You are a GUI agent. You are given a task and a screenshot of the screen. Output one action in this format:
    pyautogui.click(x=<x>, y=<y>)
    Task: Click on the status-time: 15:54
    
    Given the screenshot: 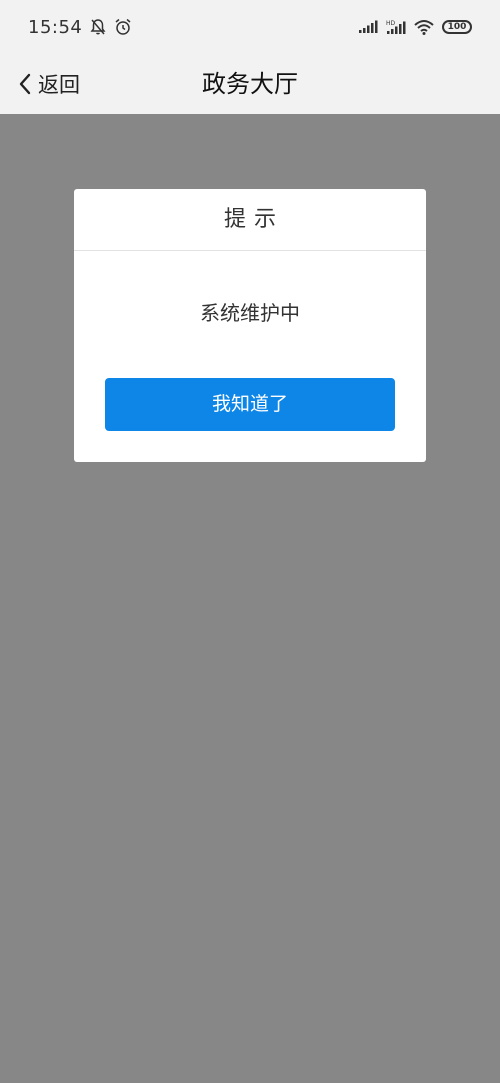 What is the action you would take?
    pyautogui.click(x=55, y=27)
    